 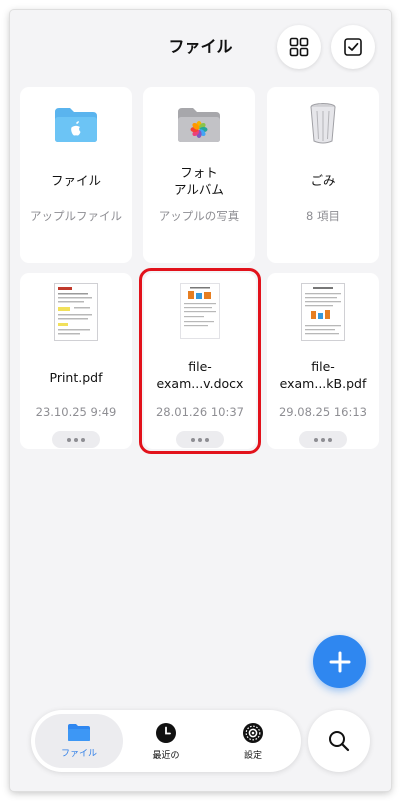 I want to click on tab-recent: 最近の, so click(x=166, y=741).